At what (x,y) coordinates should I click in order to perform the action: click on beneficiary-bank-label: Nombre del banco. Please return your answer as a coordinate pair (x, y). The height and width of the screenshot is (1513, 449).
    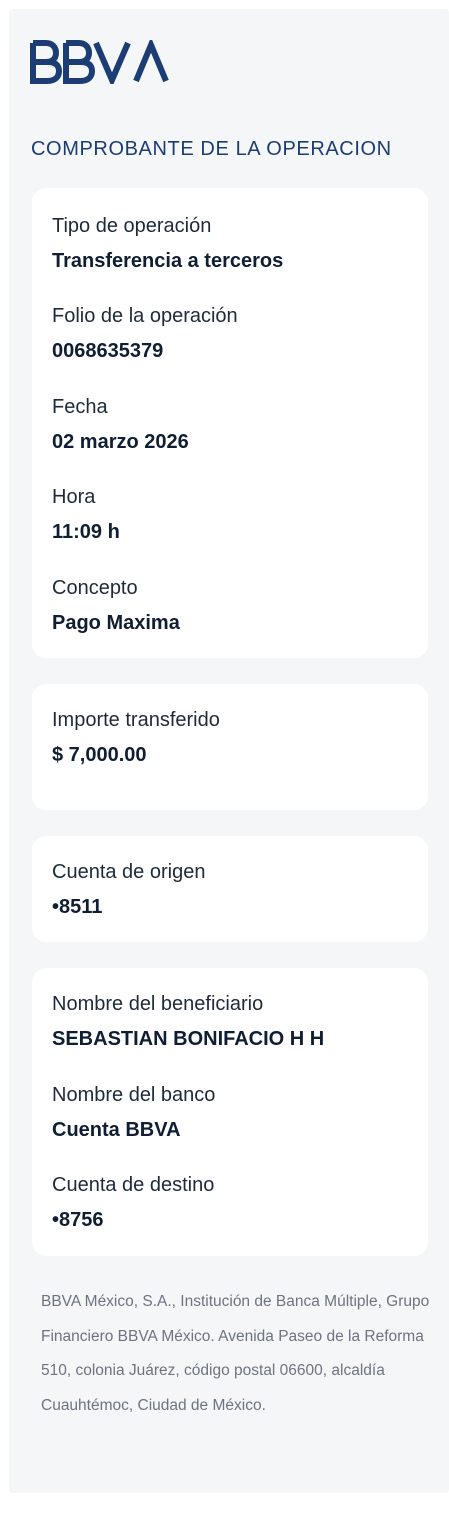
    Looking at the image, I should click on (134, 1095).